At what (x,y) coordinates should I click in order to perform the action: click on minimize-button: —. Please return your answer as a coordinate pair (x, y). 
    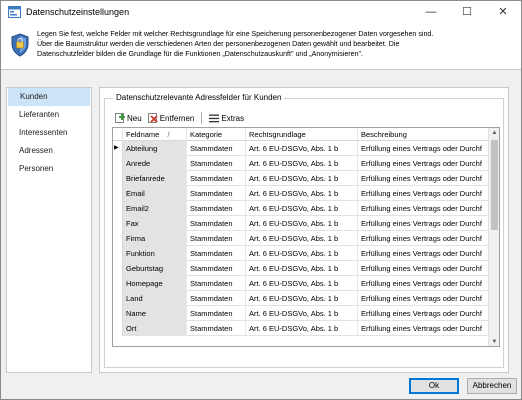
    Looking at the image, I should click on (431, 12).